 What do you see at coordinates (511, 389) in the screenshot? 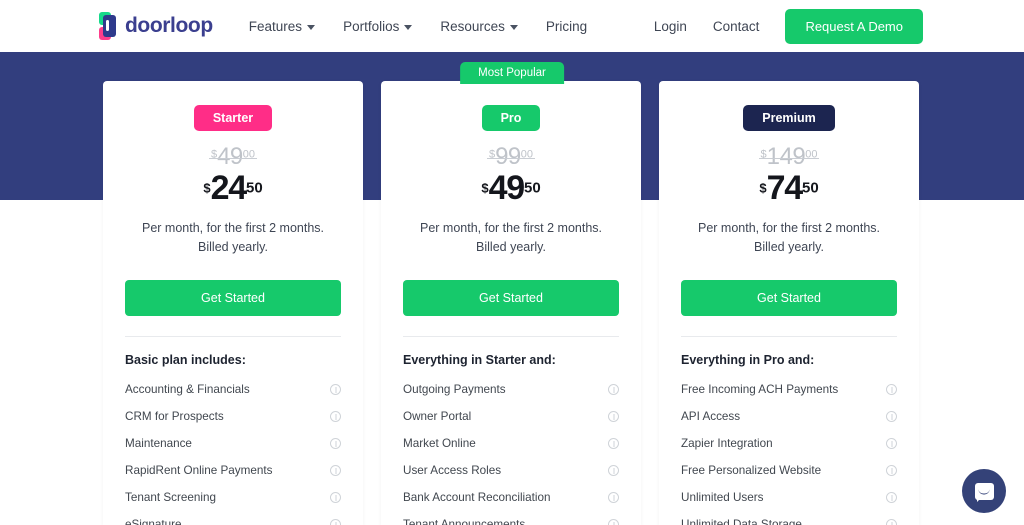
I see `feature-row: Outgoing Payments` at bounding box center [511, 389].